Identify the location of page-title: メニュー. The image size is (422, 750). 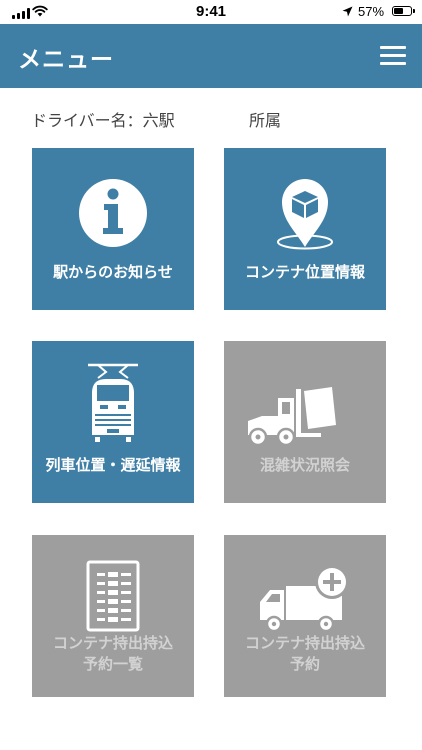
(66, 60).